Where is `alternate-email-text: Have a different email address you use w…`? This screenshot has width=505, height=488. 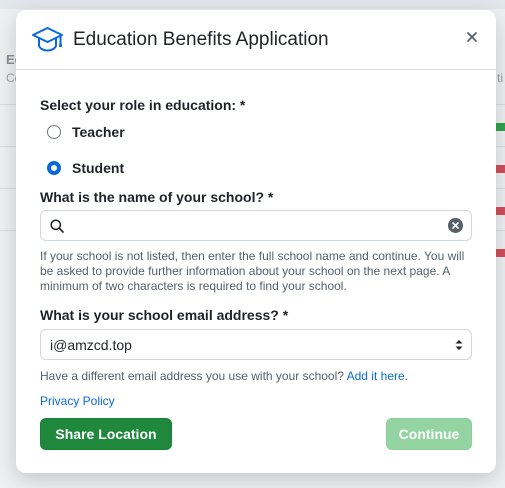 alternate-email-text: Have a different email address you use w… is located at coordinates (224, 376).